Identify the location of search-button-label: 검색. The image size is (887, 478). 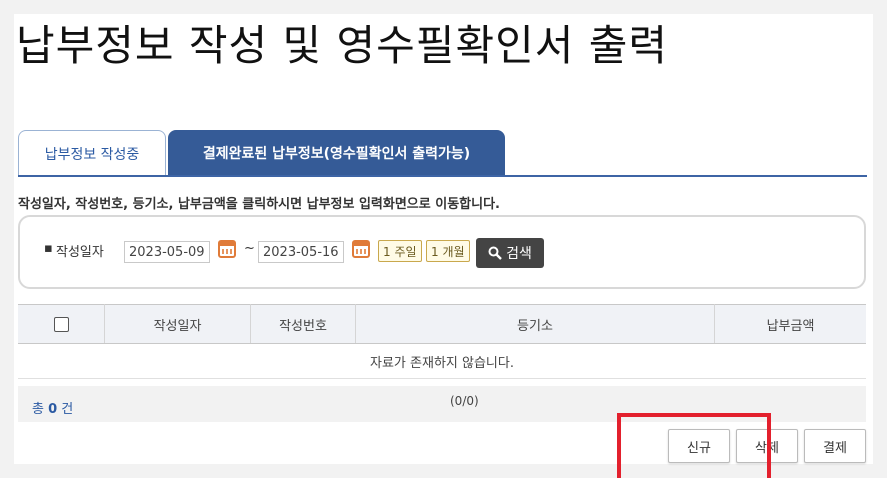
(519, 254).